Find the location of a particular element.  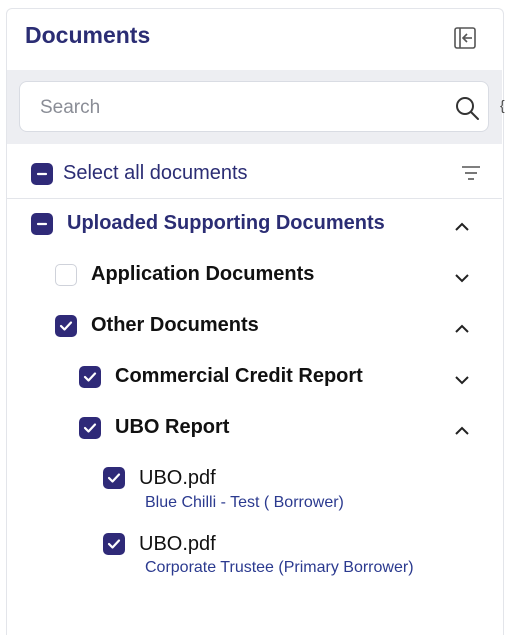

tree-node-application-documents: Application Documents is located at coordinates (184, 274).